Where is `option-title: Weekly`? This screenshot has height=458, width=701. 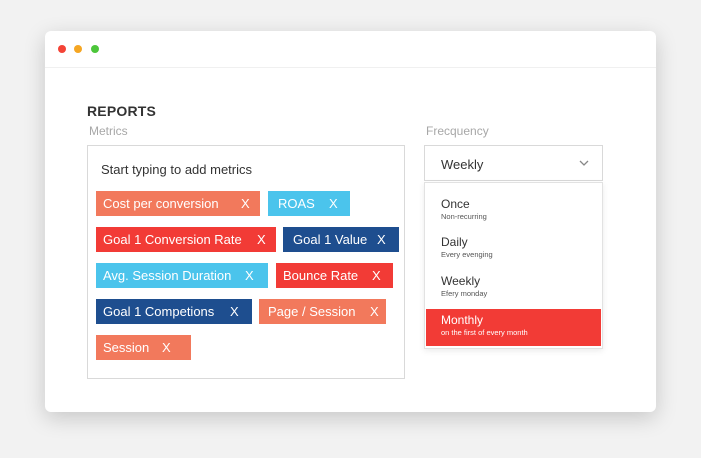
option-title: Weekly is located at coordinates (461, 281).